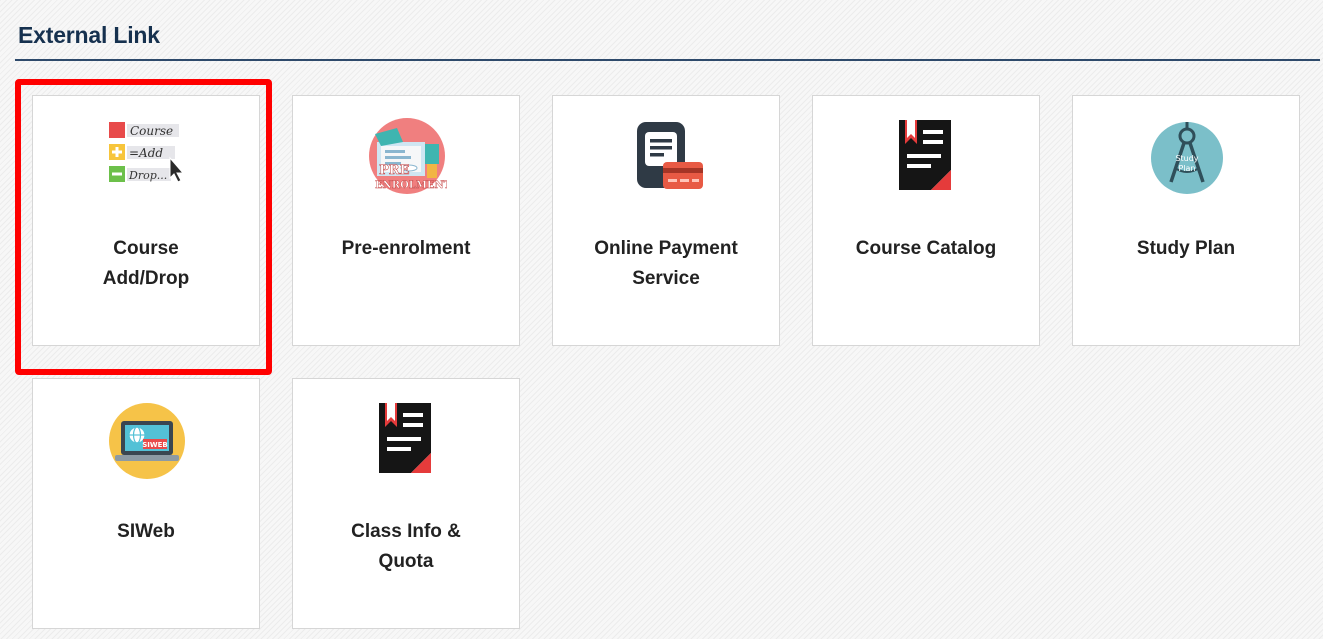 The height and width of the screenshot is (639, 1323). What do you see at coordinates (666, 220) in the screenshot?
I see `tile-online-payment-service: Online Payment Service` at bounding box center [666, 220].